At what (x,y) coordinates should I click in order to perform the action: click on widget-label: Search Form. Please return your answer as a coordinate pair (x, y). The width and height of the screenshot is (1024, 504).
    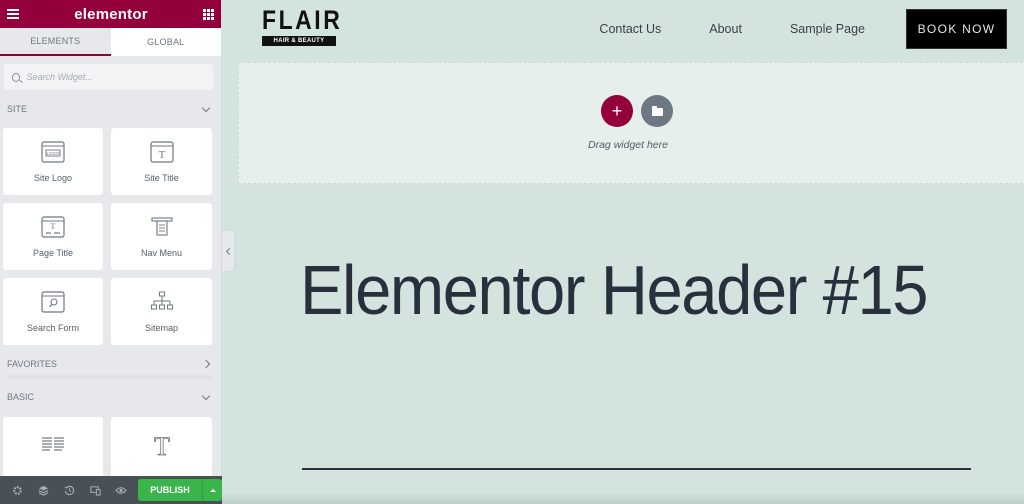
    Looking at the image, I should click on (52, 327).